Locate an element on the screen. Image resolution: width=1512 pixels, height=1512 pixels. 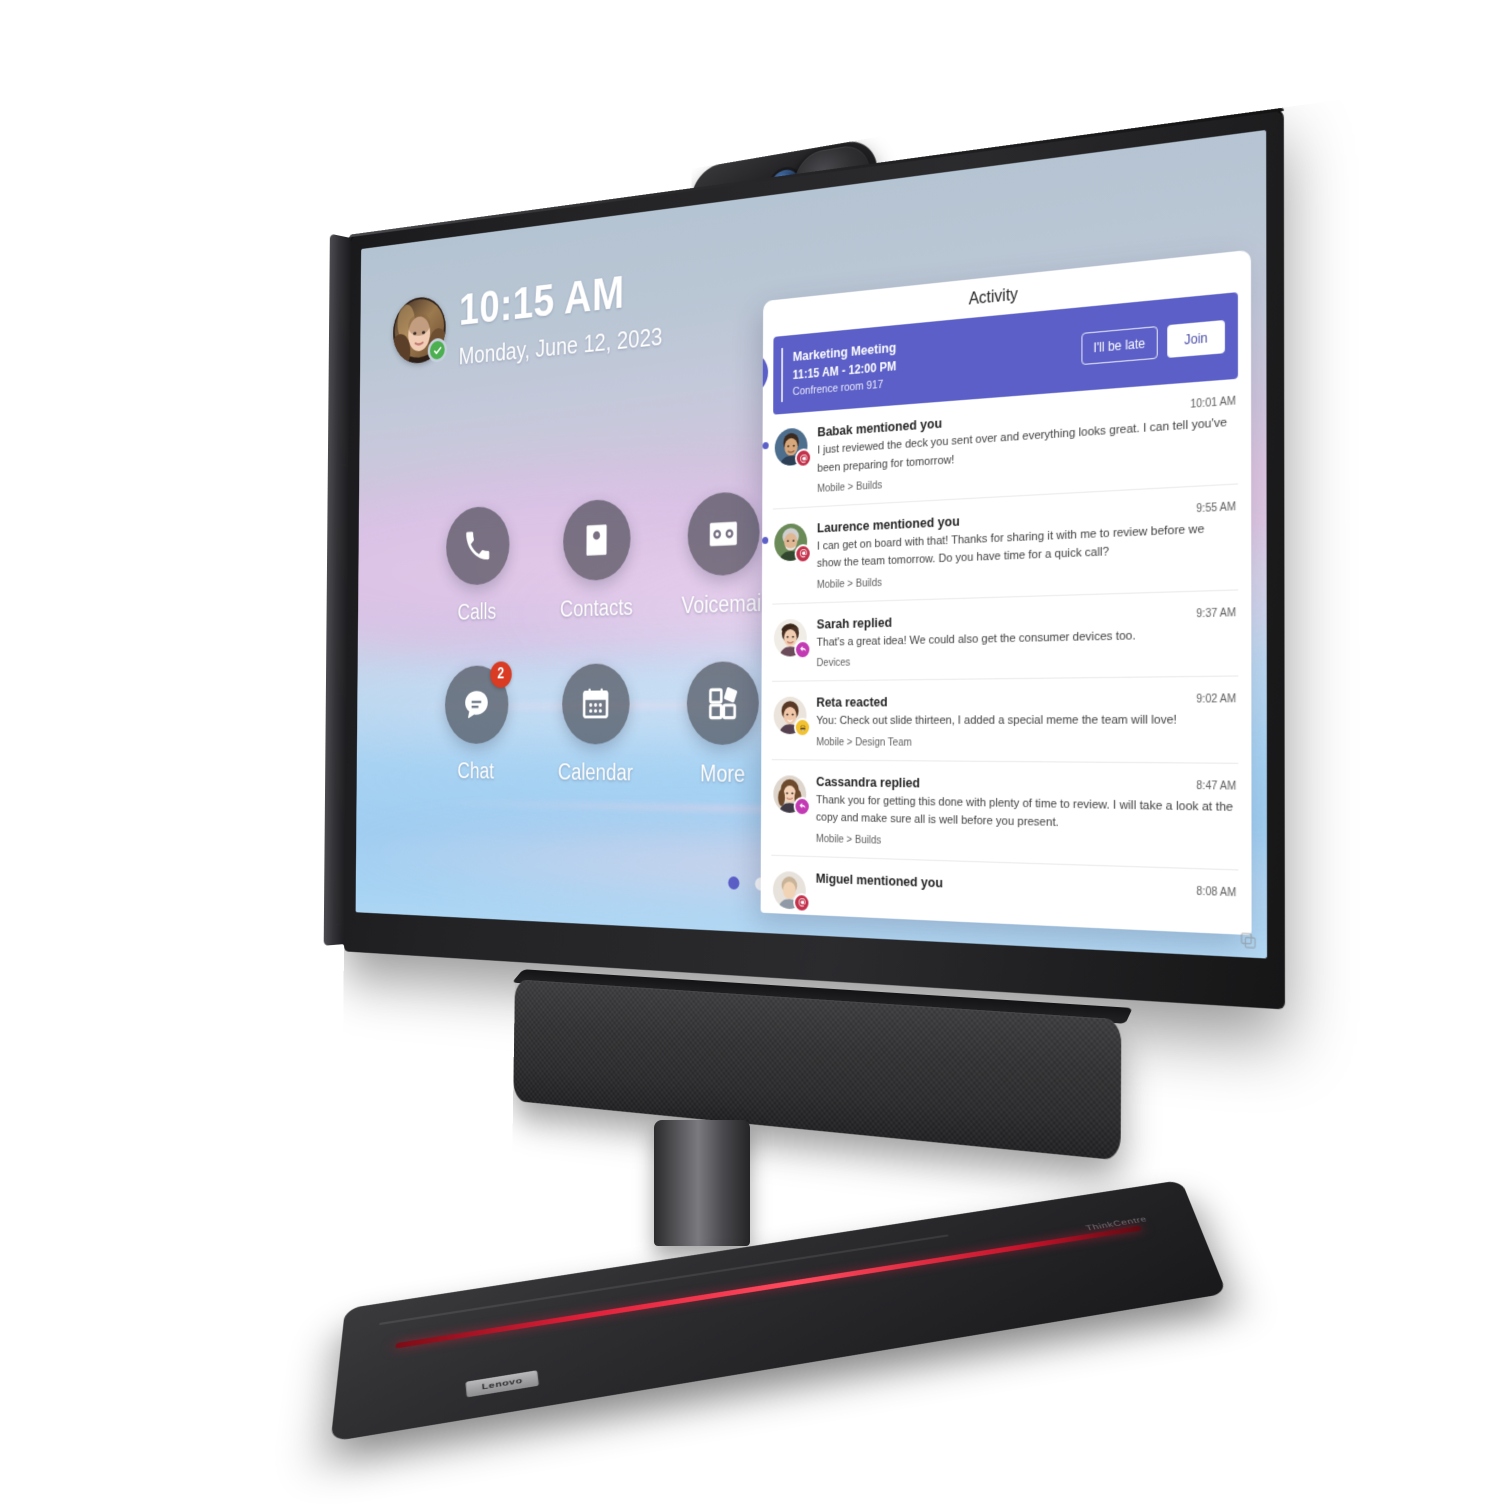
more-button is located at coordinates (723, 703).